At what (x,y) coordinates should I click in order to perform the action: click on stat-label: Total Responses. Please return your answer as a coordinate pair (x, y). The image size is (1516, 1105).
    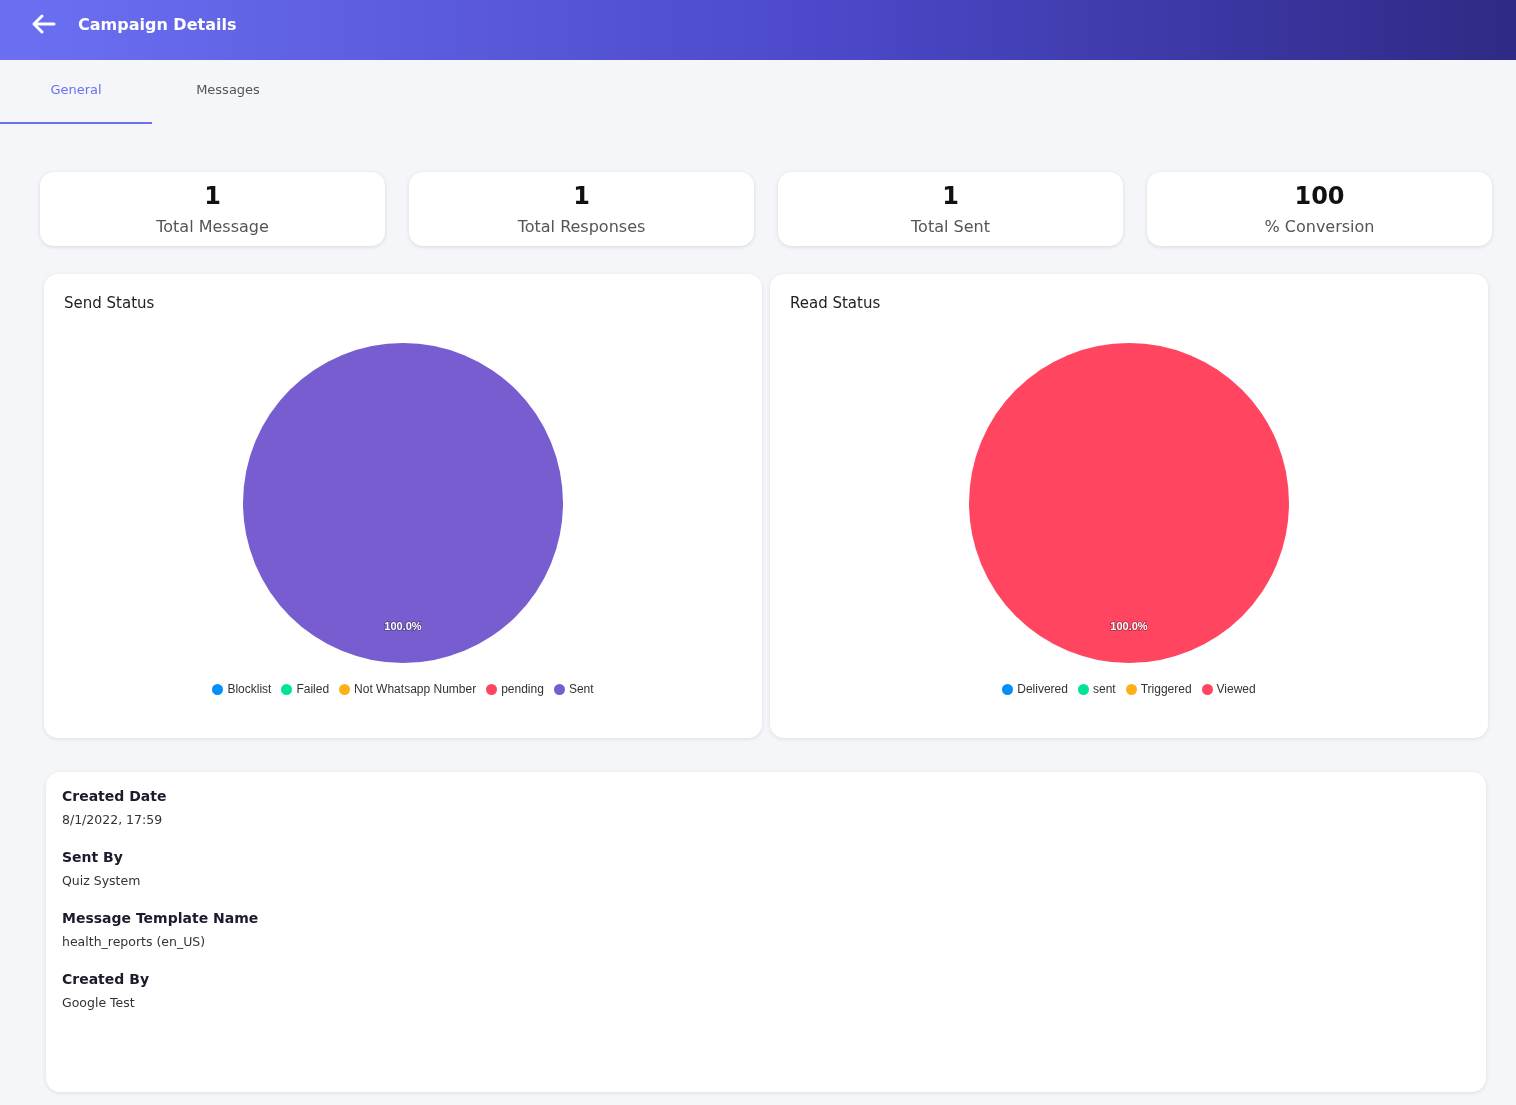
    Looking at the image, I should click on (581, 226).